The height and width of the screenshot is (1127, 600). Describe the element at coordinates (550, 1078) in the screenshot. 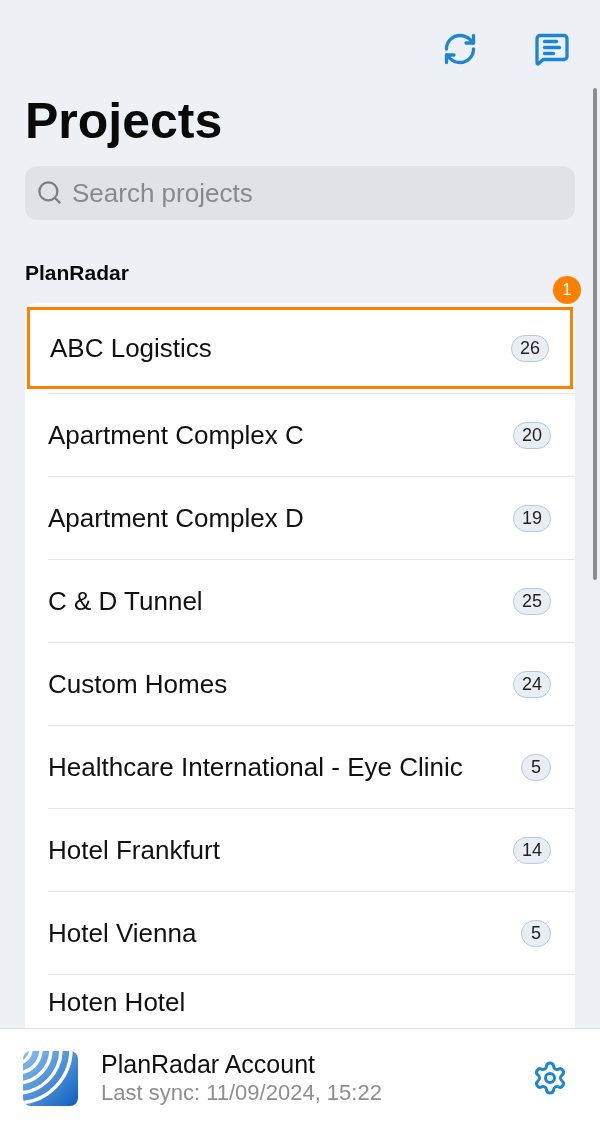

I see `settings-icon` at that location.